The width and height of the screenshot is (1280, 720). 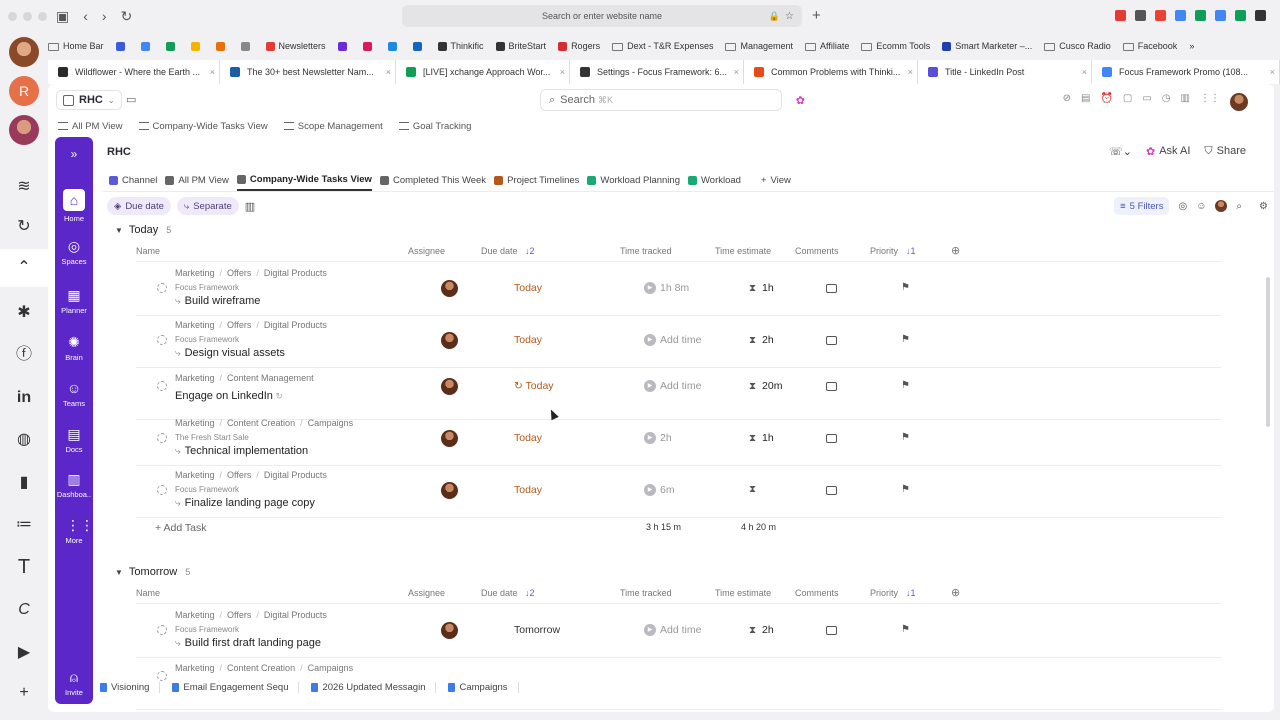 What do you see at coordinates (1127, 102) in the screenshot?
I see `notepad-icon: ▢` at bounding box center [1127, 102].